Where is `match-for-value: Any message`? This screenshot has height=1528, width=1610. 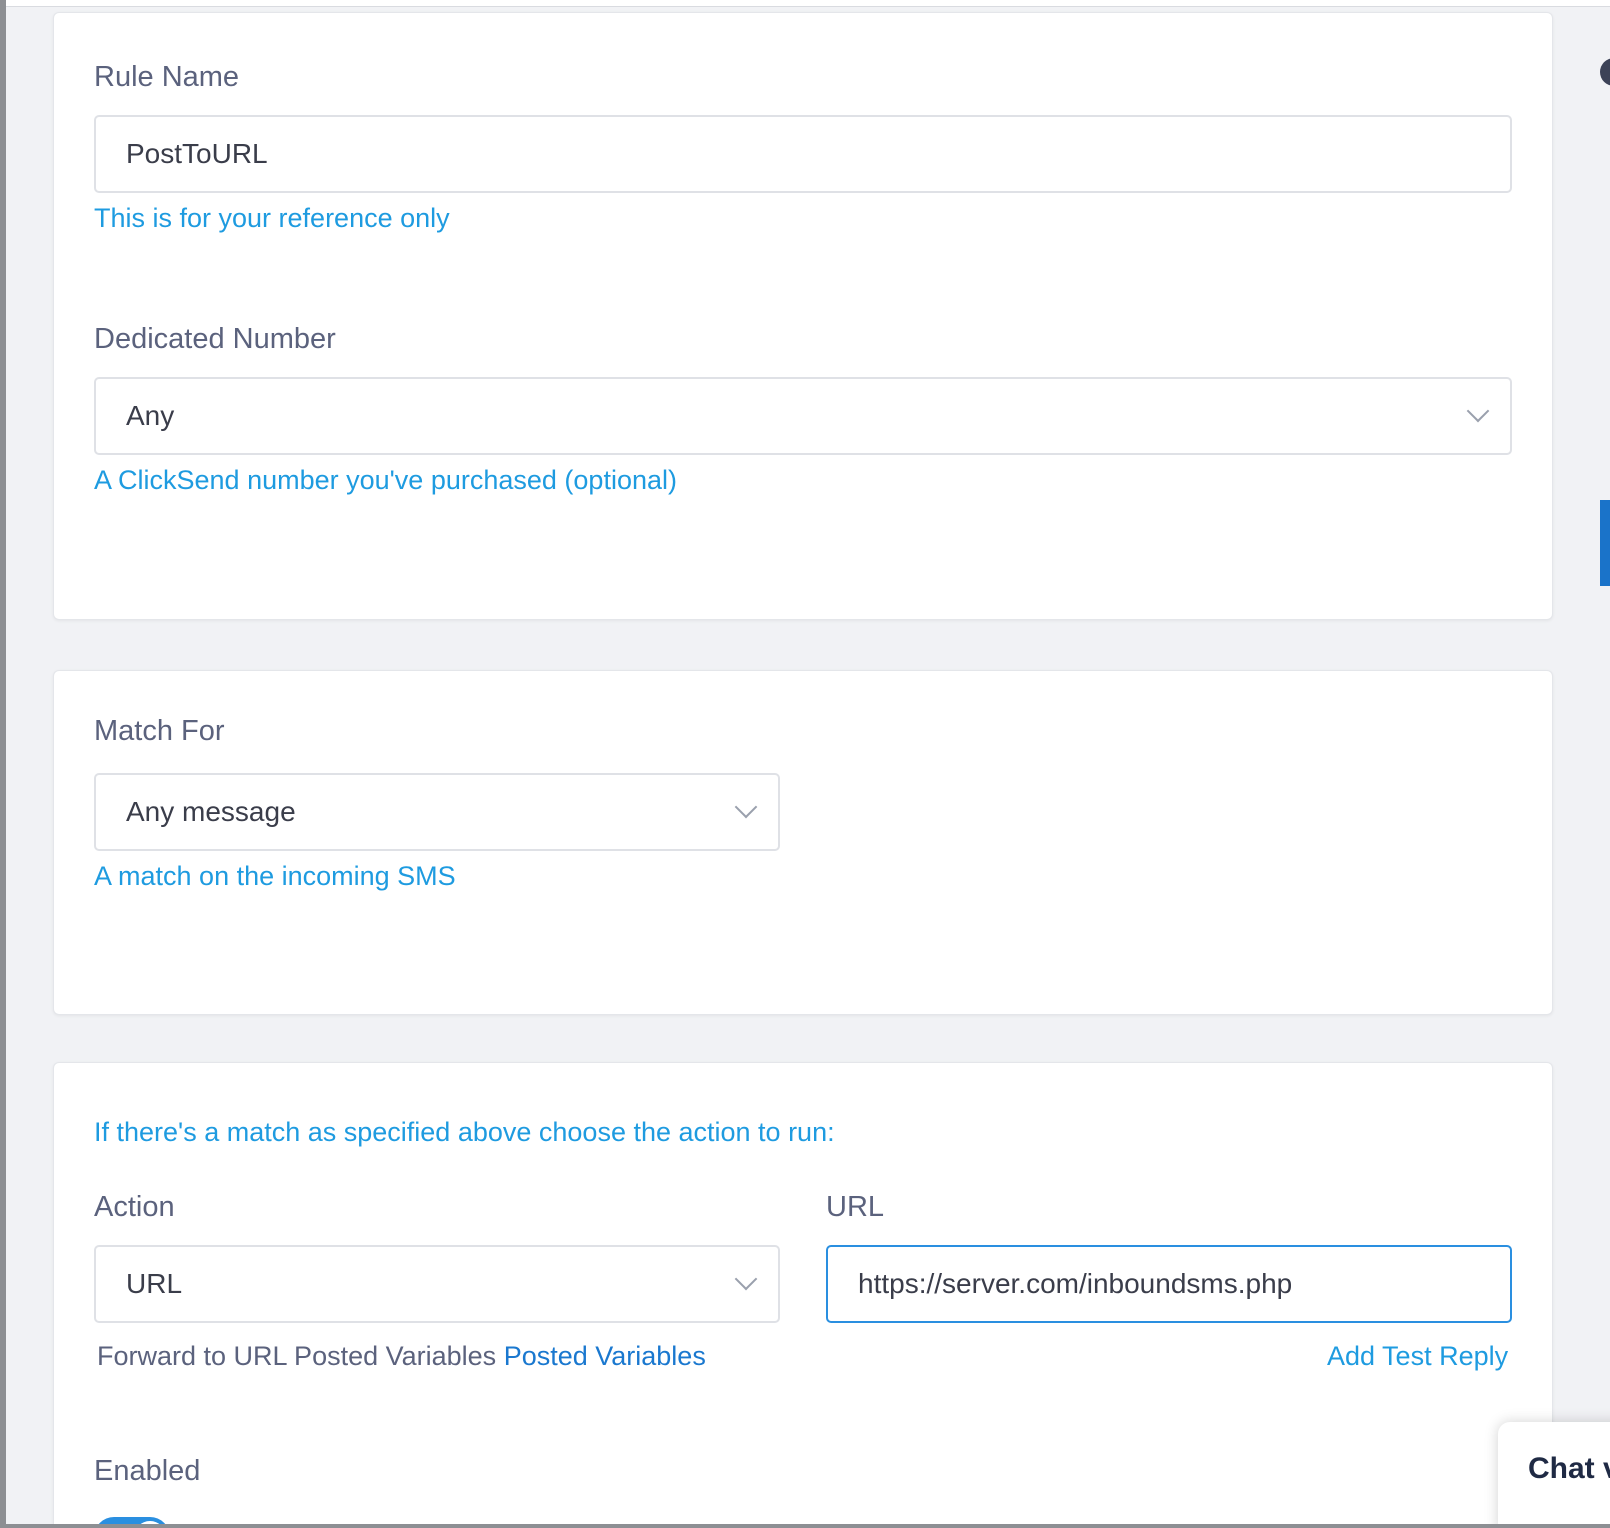
match-for-value: Any message is located at coordinates (211, 811).